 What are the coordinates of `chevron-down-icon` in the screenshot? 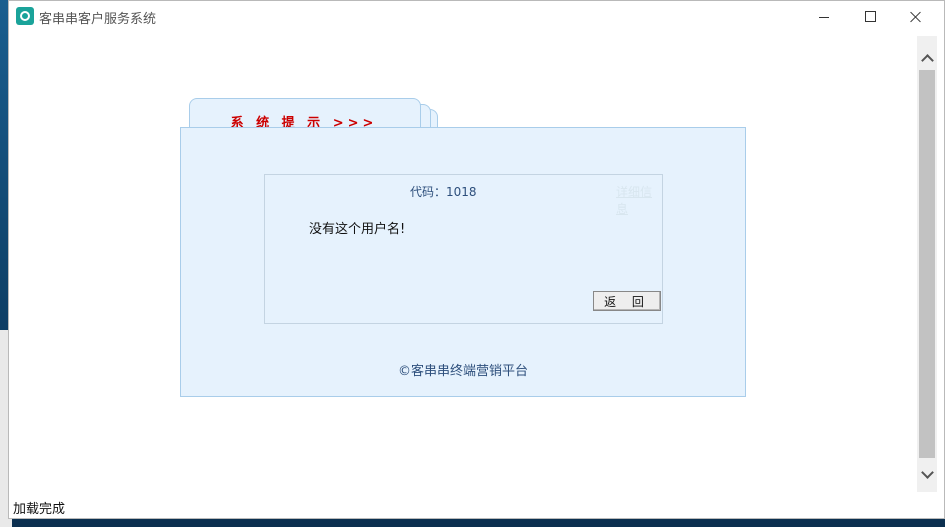 It's located at (927, 472).